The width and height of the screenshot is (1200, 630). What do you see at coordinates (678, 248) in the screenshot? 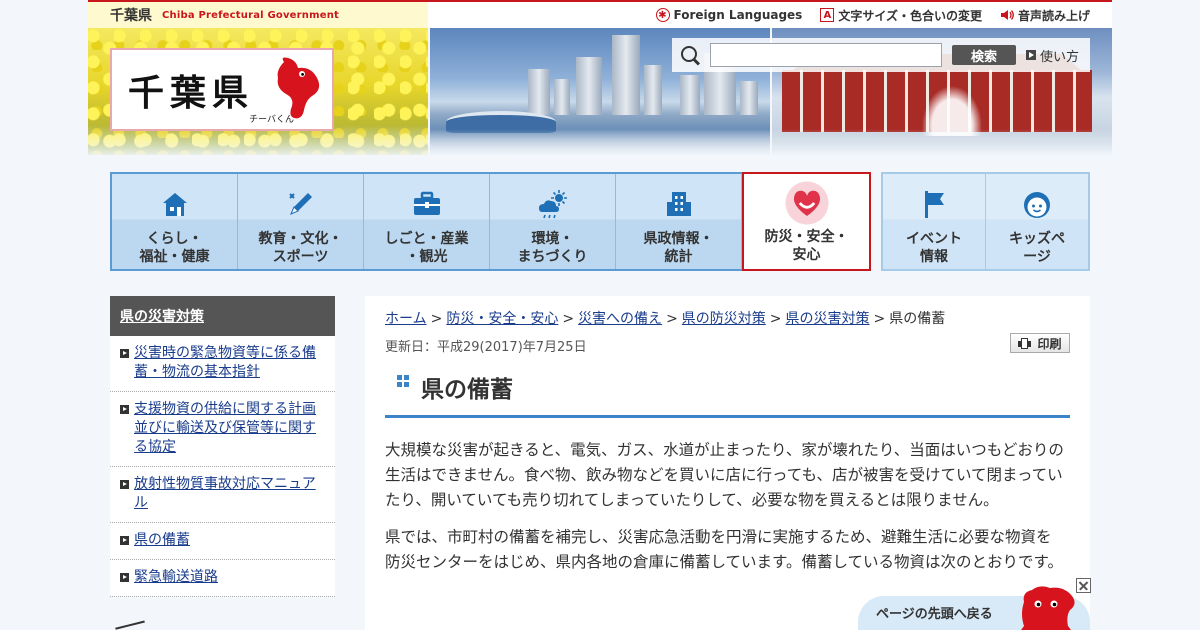
I see `nav-label: 県政情報・ 統計` at bounding box center [678, 248].